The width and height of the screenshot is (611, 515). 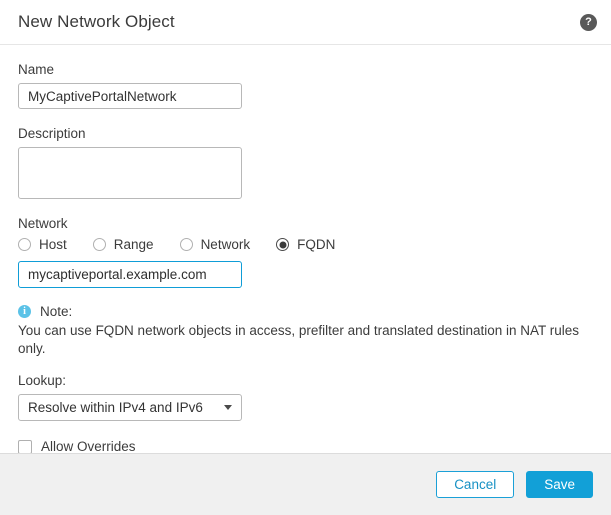 I want to click on name-input, so click(x=130, y=96).